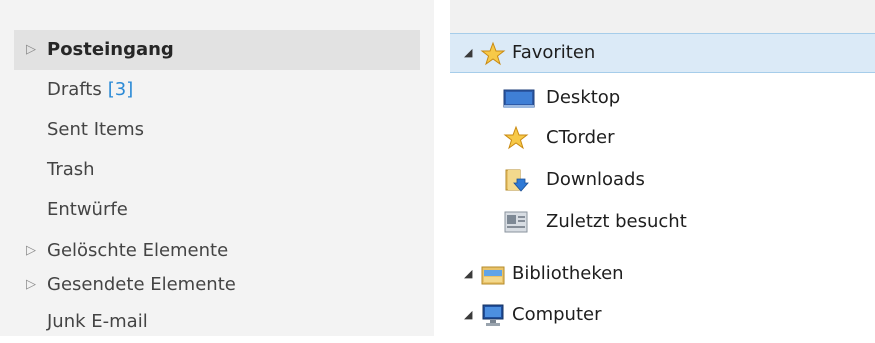 Image resolution: width=875 pixels, height=343 pixels. I want to click on nav-item-label: Bibliotheken, so click(568, 273).